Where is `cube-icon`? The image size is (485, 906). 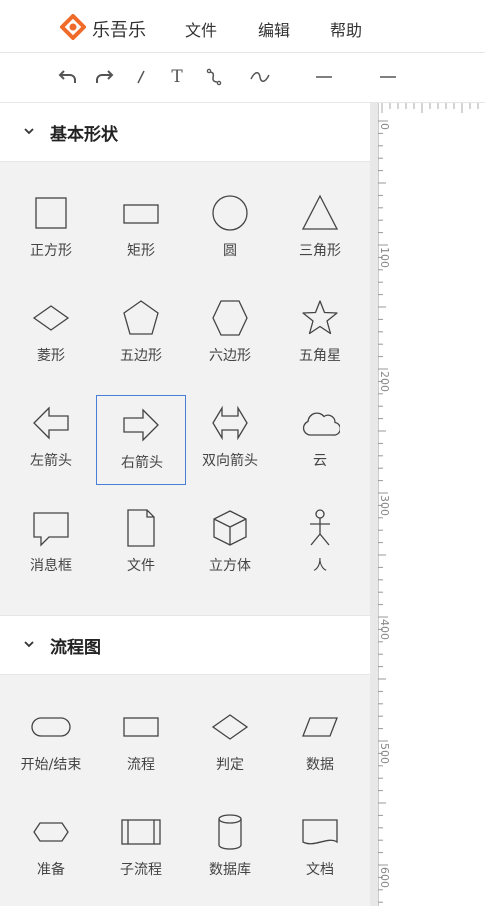
cube-icon is located at coordinates (230, 528).